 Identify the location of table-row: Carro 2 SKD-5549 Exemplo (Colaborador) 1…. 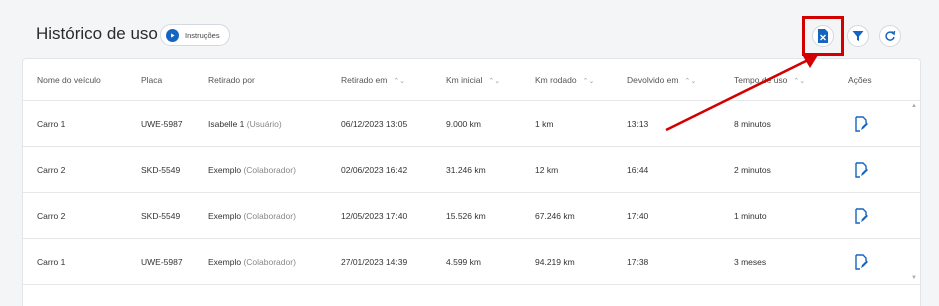
(471, 216).